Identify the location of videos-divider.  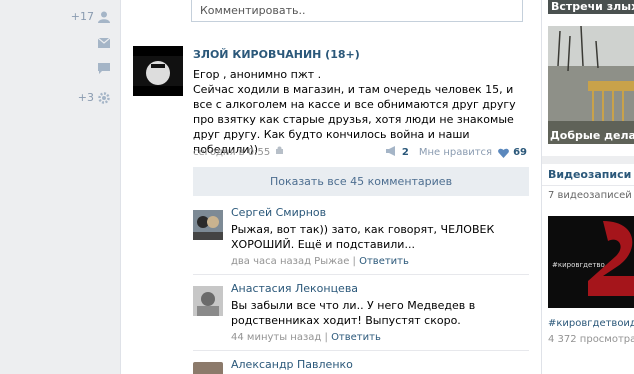
(588, 185).